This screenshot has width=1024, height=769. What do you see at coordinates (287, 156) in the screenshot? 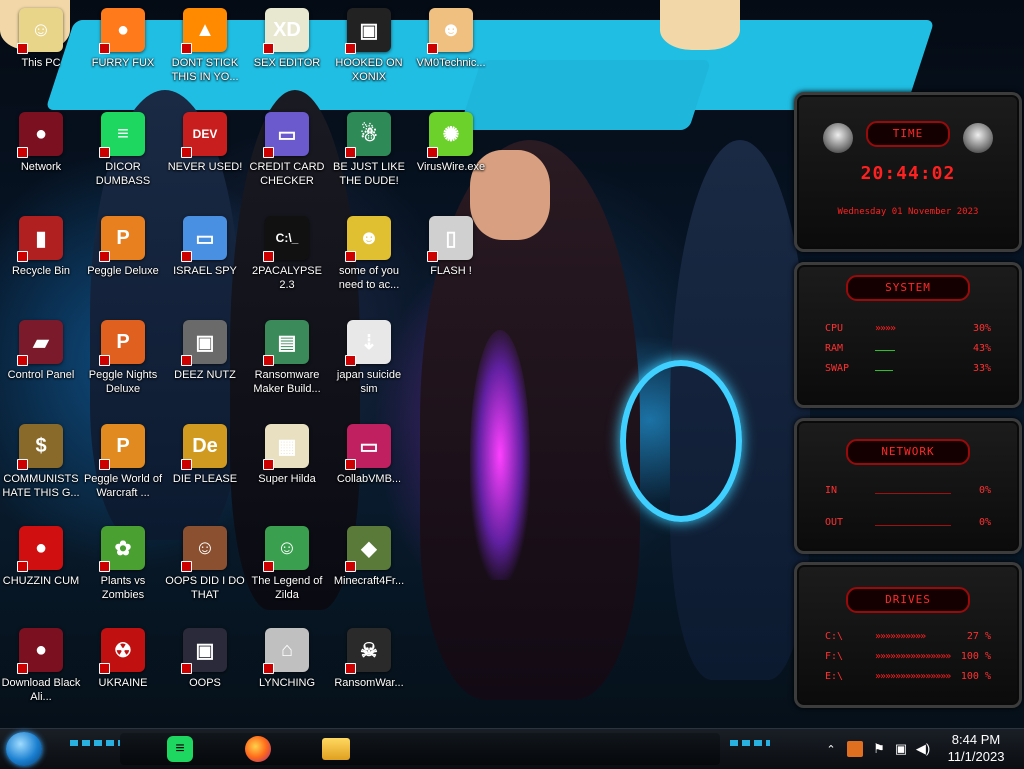
I see `desktop-icon: ▭ CREDIT CARD CHECKER` at bounding box center [287, 156].